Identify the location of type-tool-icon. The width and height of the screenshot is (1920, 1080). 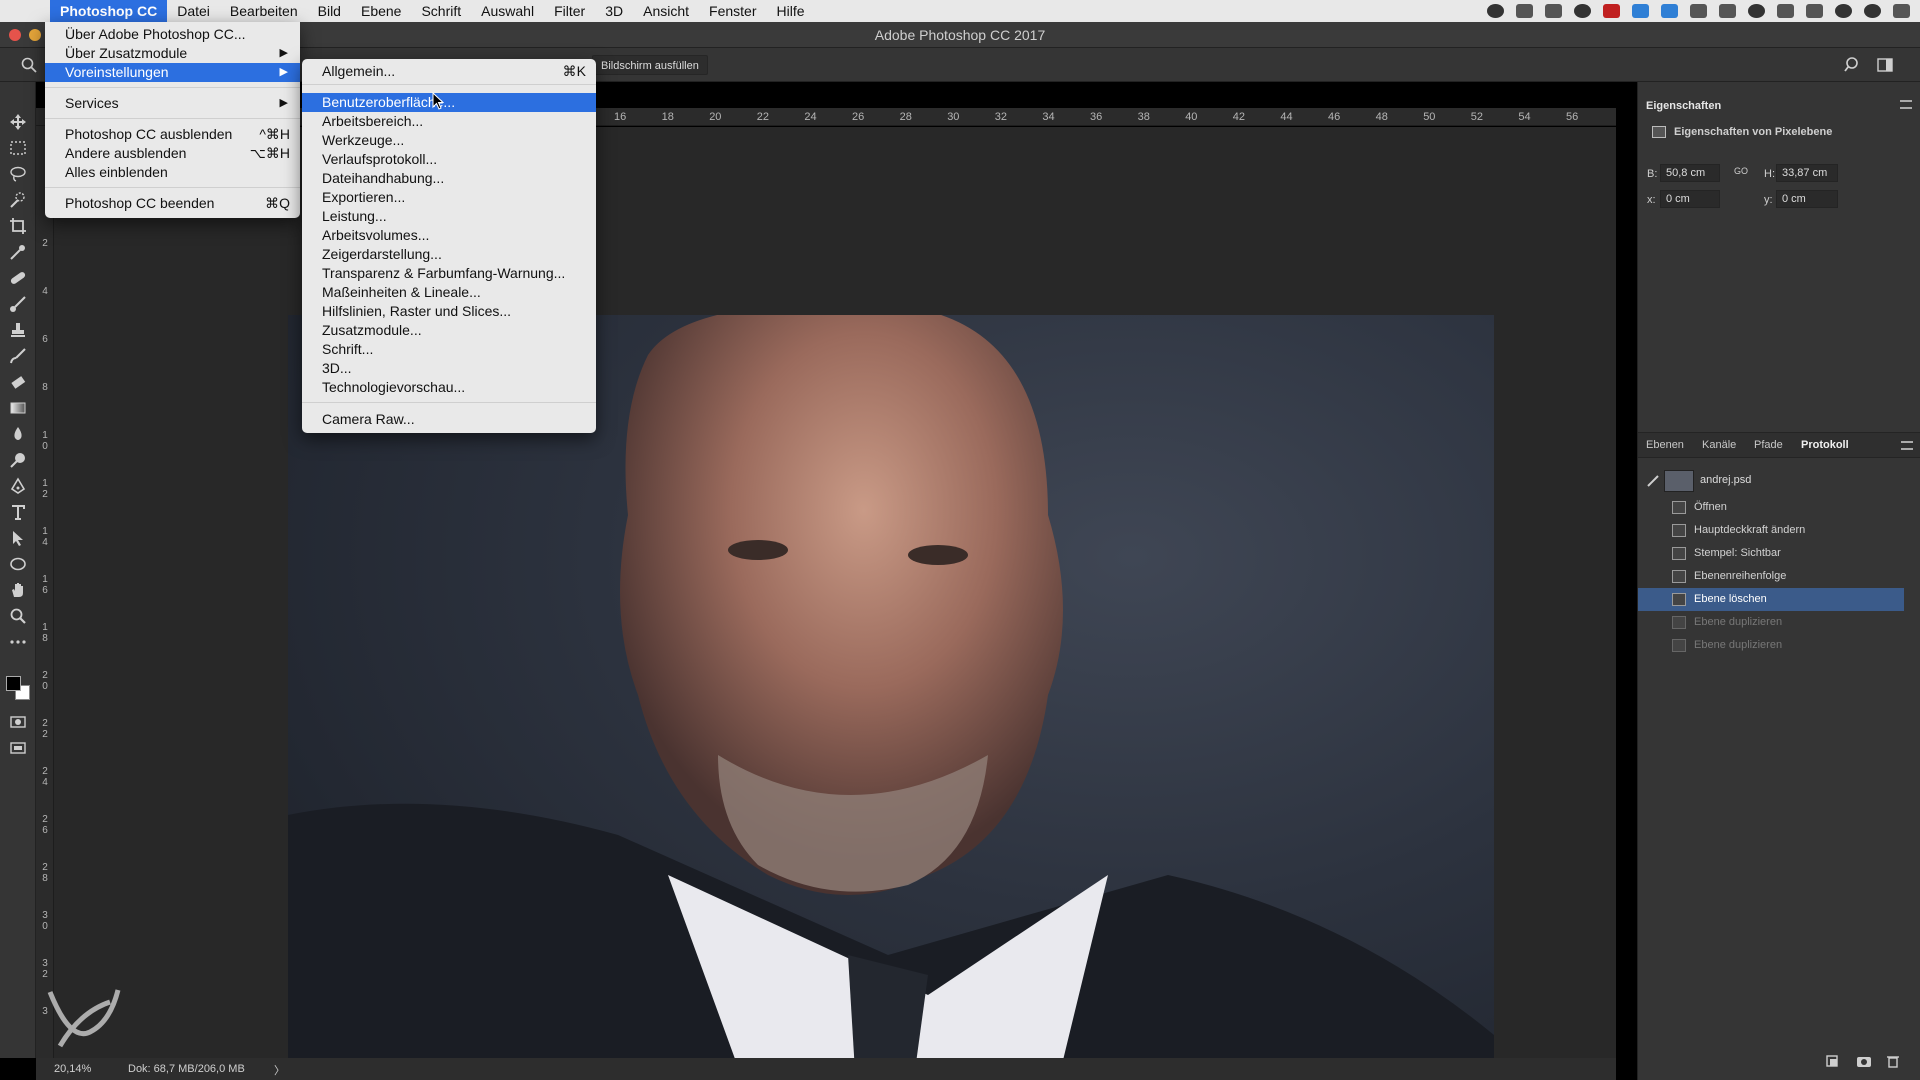
(18, 512).